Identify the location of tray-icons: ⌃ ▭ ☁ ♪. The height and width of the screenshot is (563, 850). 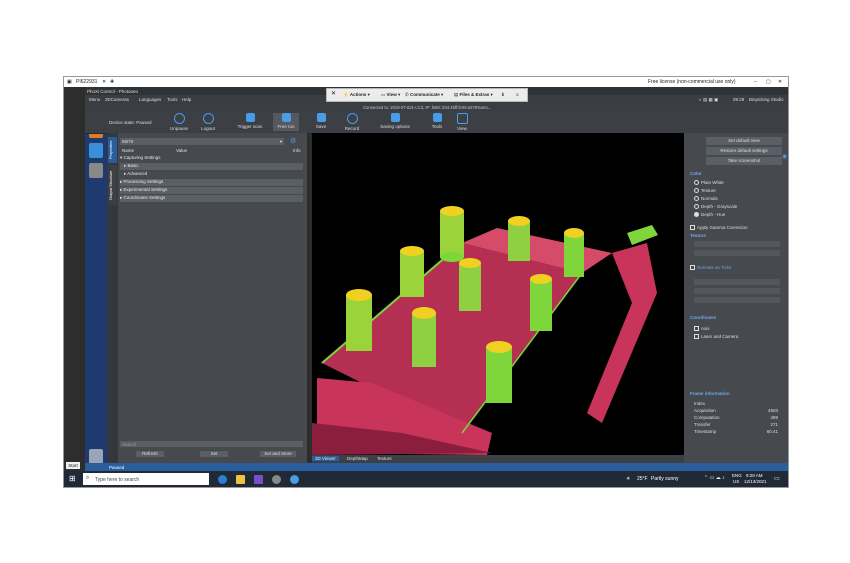
(714, 478).